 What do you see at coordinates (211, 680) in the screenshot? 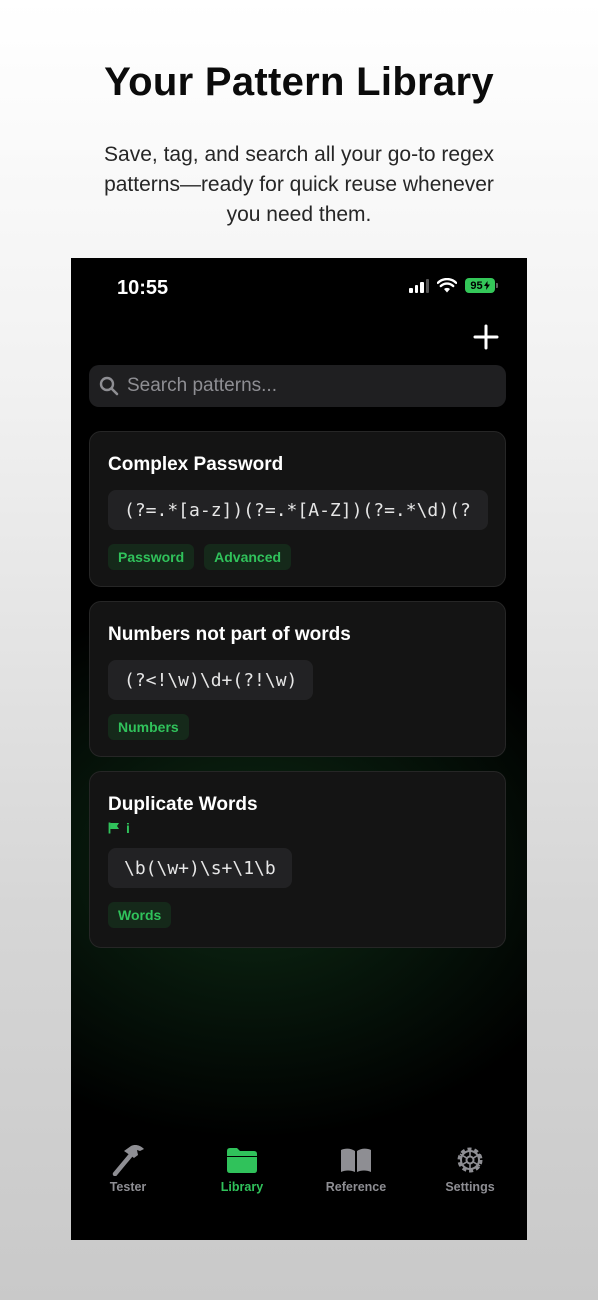
I see `pattern-regex: (?<!\w)\d+(?!\w)` at bounding box center [211, 680].